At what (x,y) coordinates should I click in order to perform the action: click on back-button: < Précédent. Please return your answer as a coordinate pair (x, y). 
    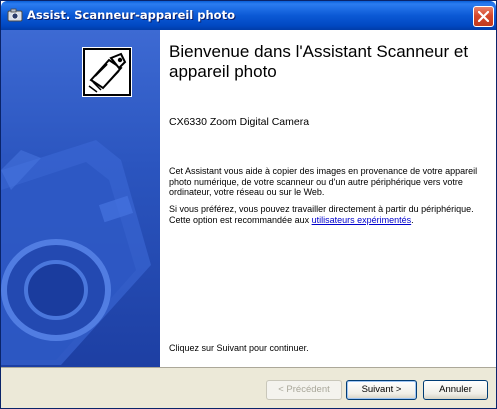
    Looking at the image, I should click on (304, 390).